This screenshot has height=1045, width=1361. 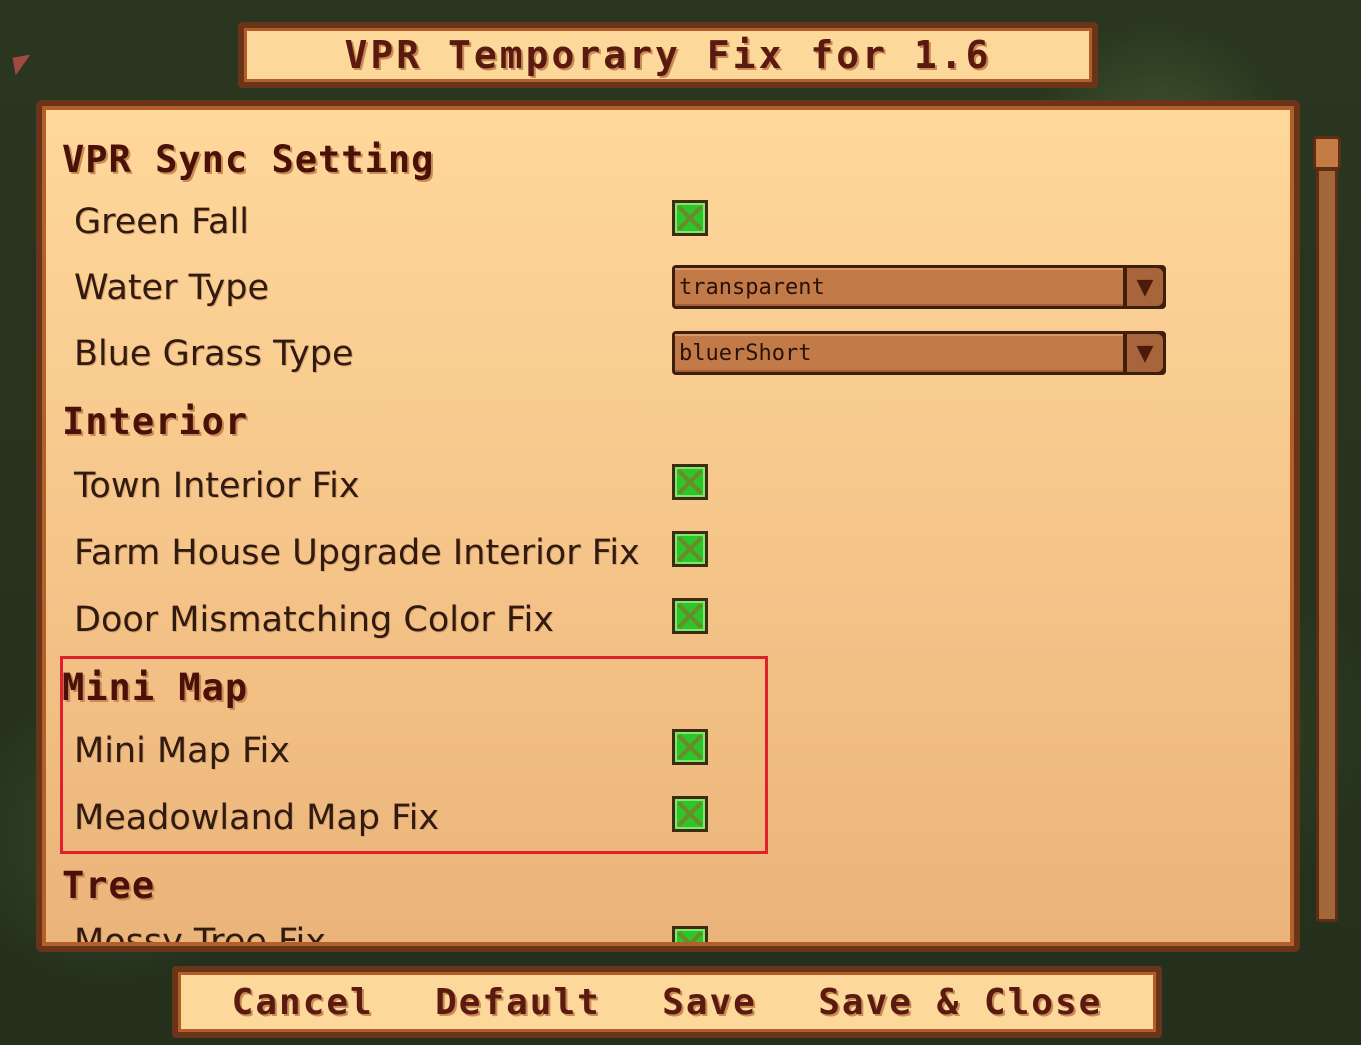 What do you see at coordinates (155, 687) in the screenshot?
I see `section-header-mini-map: Mini Map` at bounding box center [155, 687].